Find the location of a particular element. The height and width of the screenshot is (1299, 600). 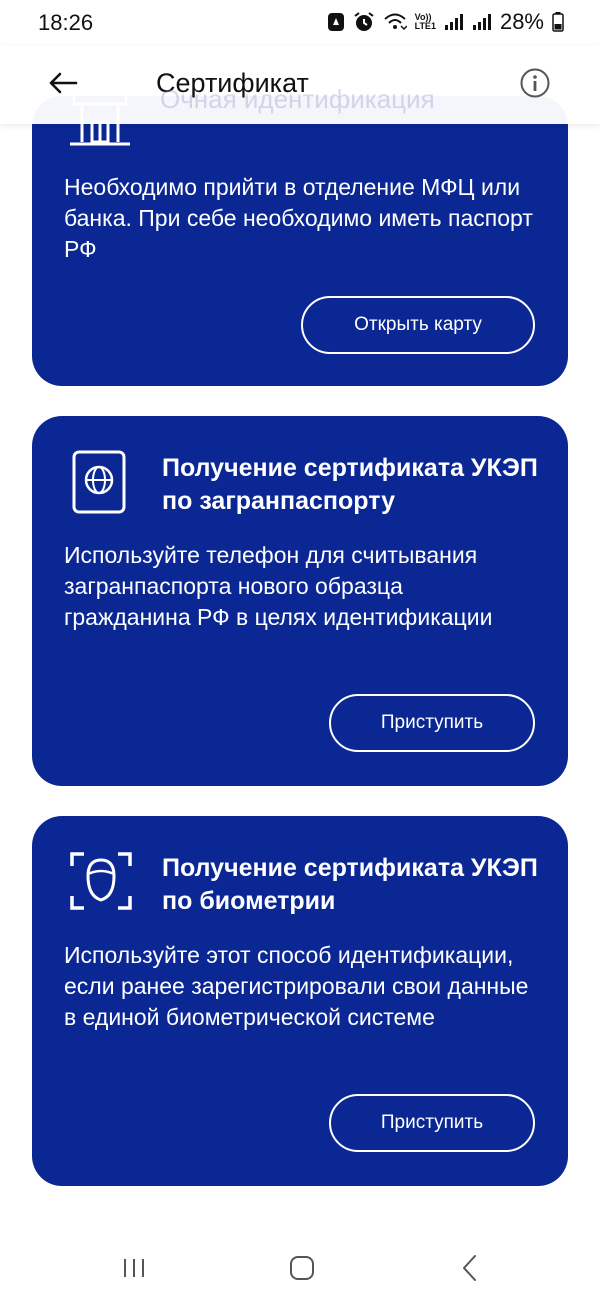

notification-icon is located at coordinates (336, 22).